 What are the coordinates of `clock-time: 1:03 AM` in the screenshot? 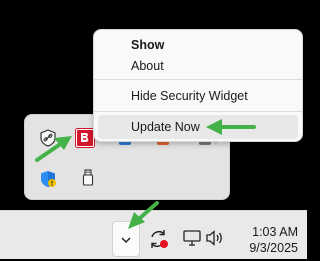 It's located at (275, 232).